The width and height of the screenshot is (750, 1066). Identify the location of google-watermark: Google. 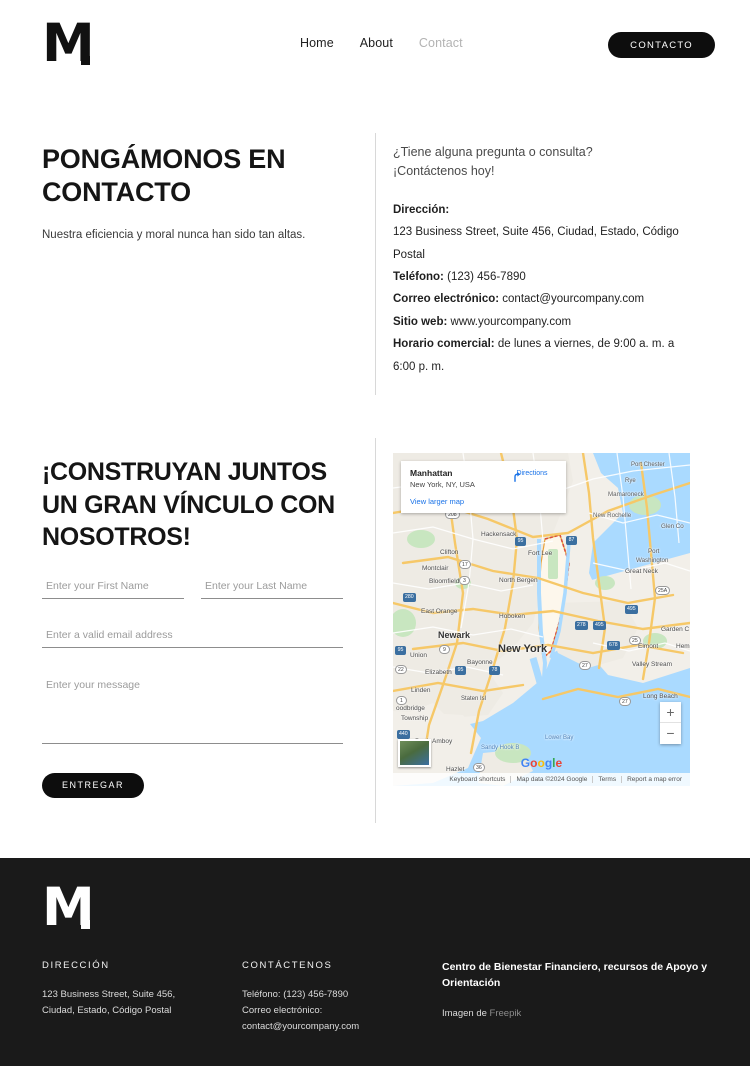
(541, 763).